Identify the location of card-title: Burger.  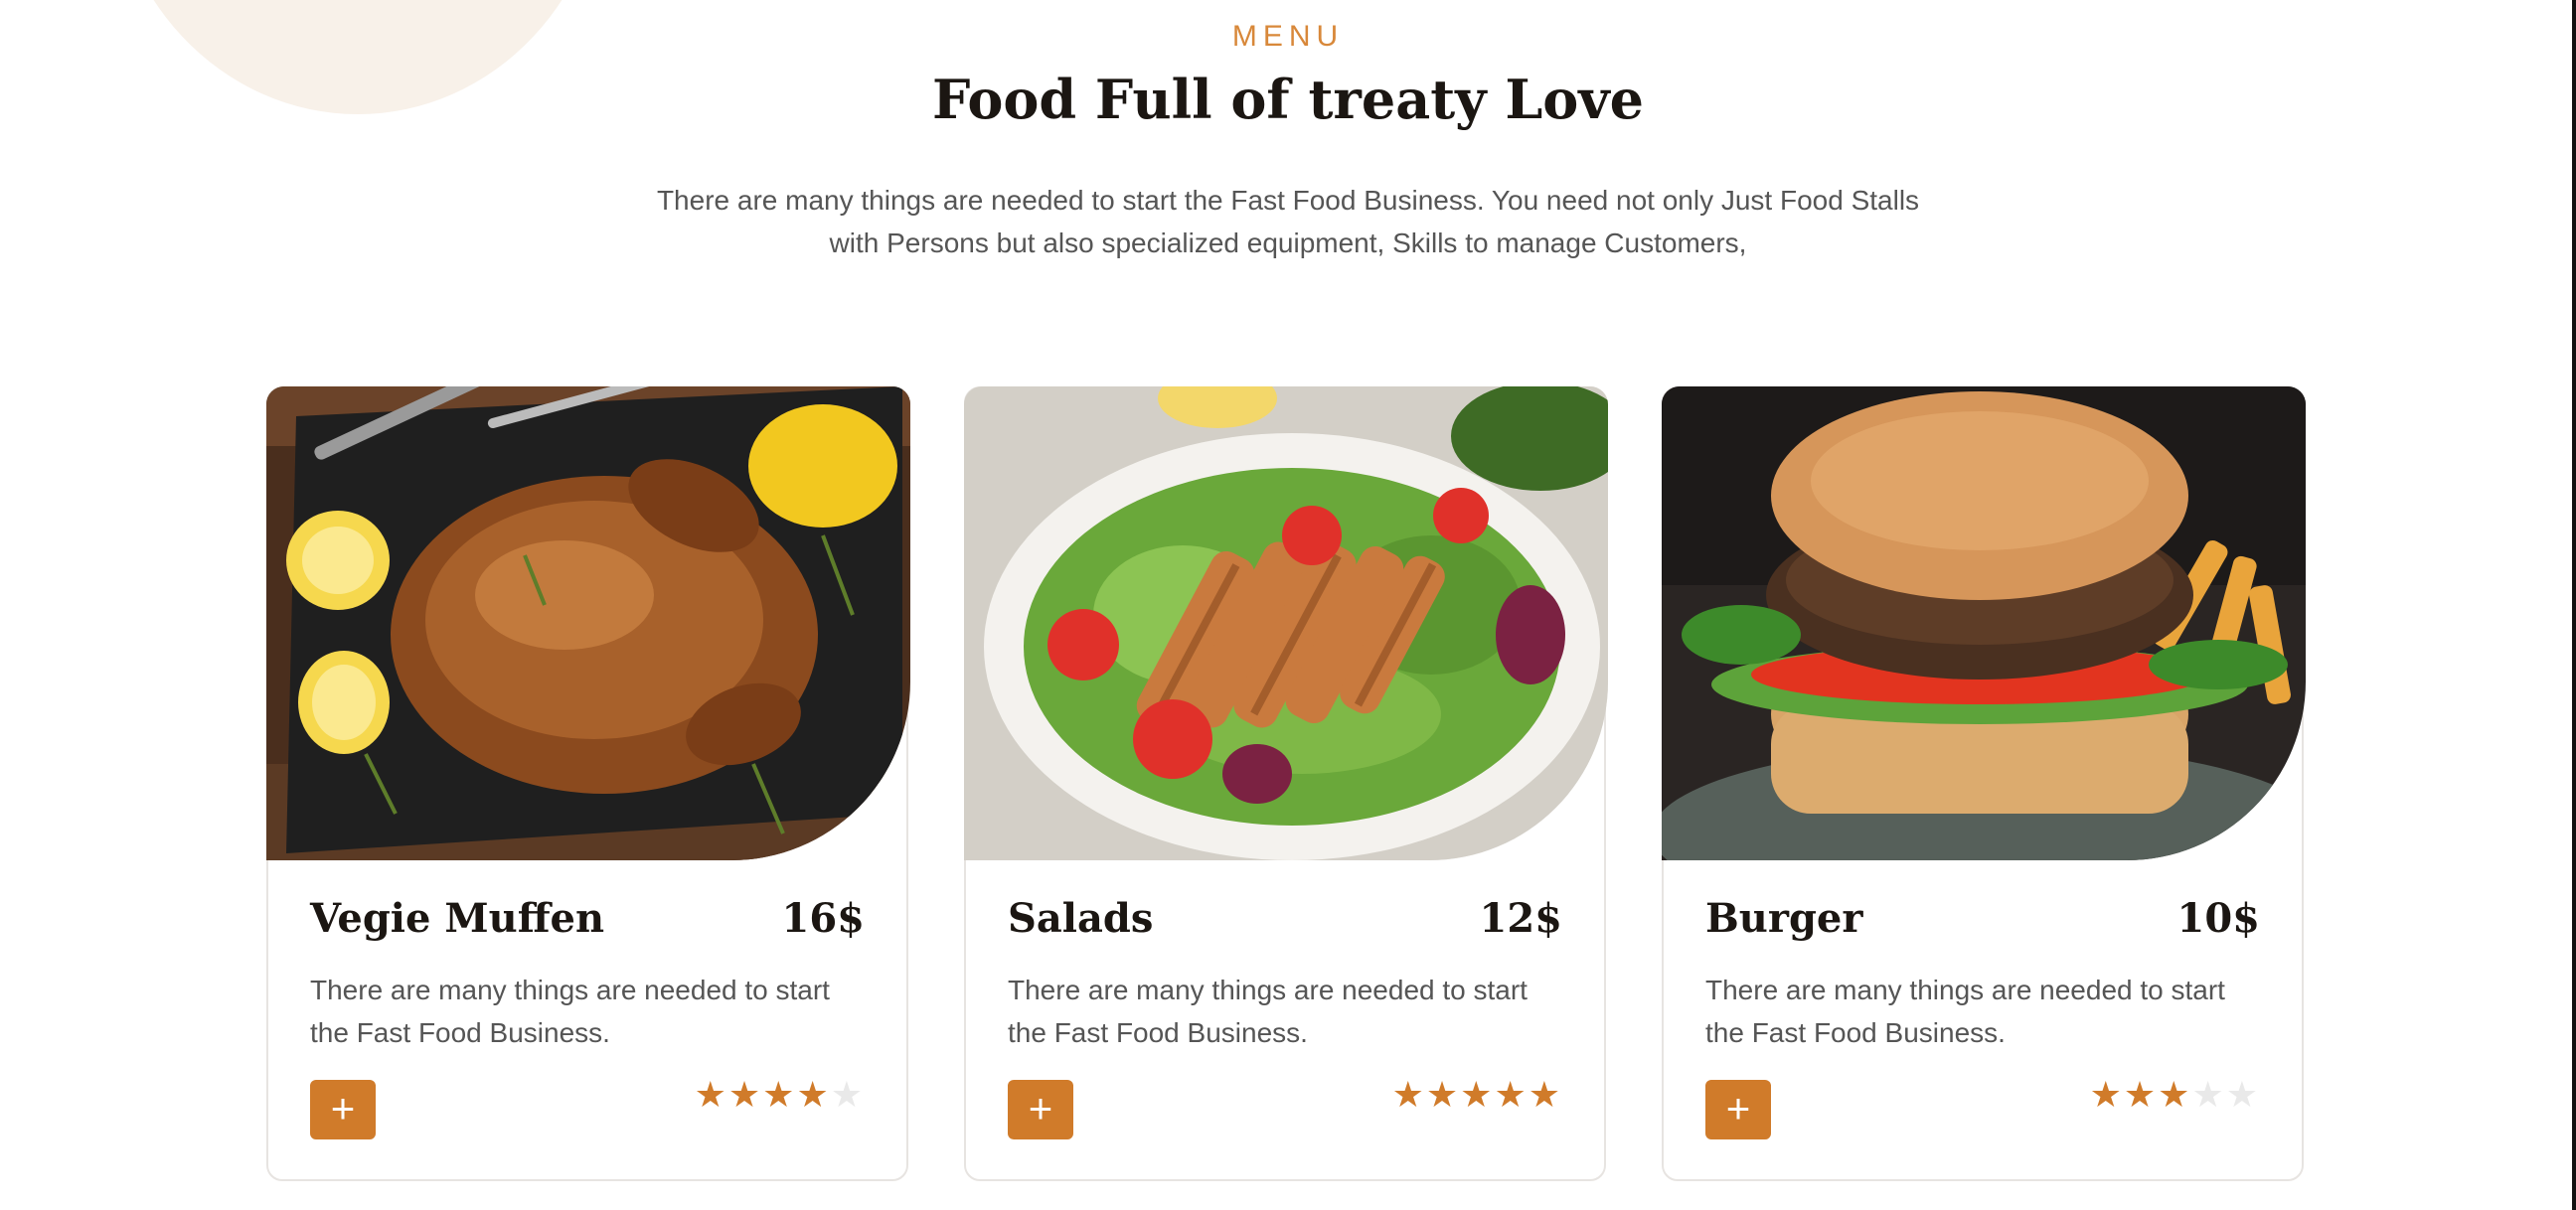
(1784, 918).